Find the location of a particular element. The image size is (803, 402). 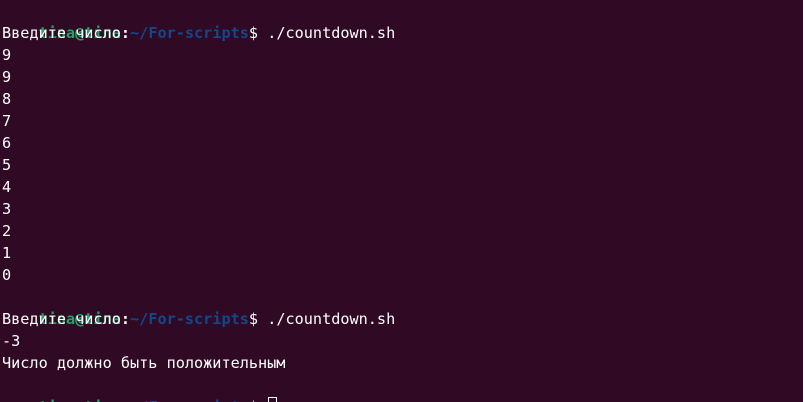

output-line: 6 is located at coordinates (7, 143).